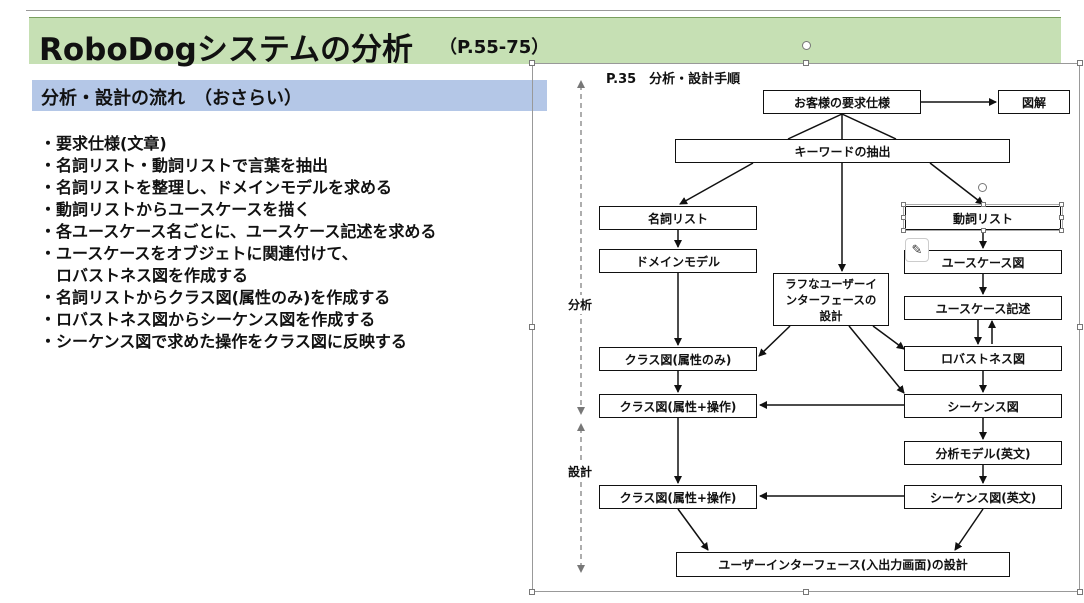  What do you see at coordinates (983, 406) in the screenshot?
I see `node-sequence-diagram: シーケンス図` at bounding box center [983, 406].